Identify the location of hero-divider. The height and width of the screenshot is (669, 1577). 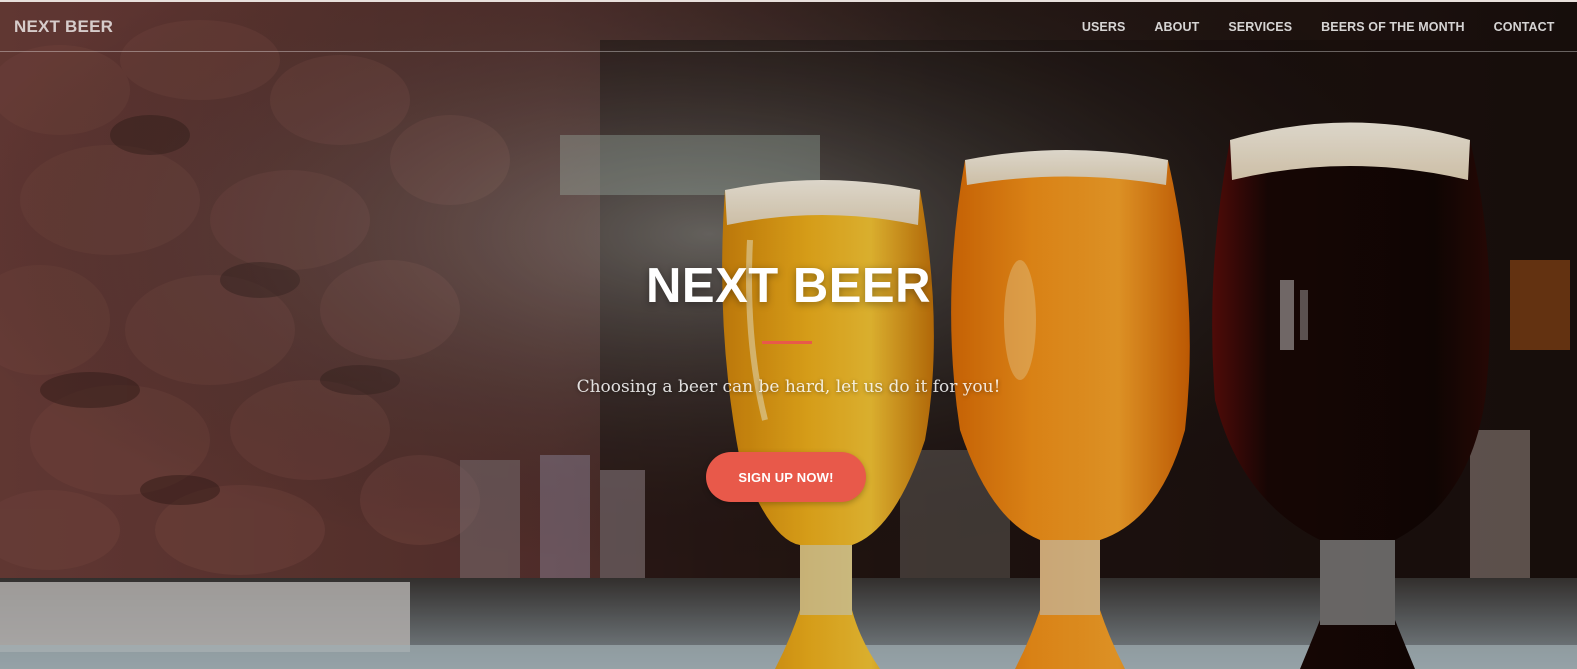
(787, 342).